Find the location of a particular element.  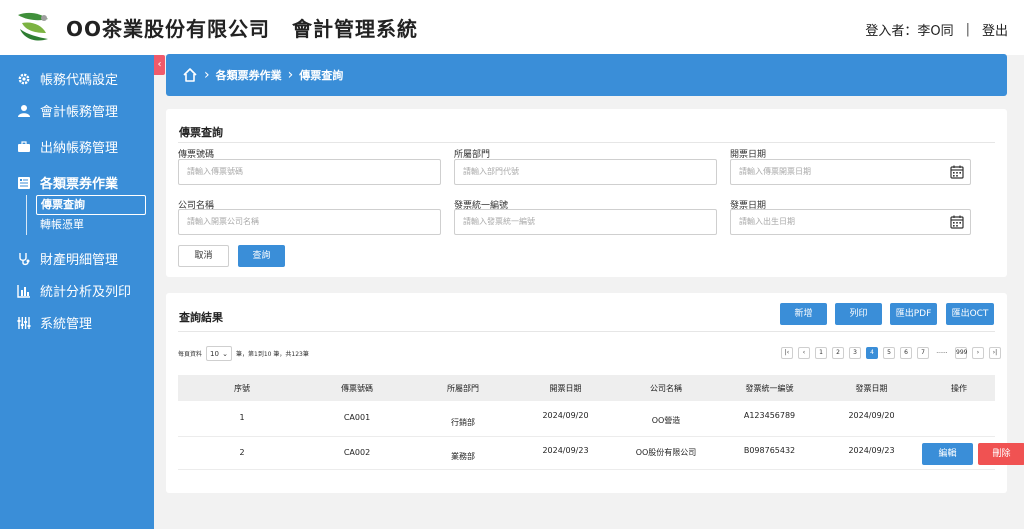

logout-link: 登出 is located at coordinates (995, 29).